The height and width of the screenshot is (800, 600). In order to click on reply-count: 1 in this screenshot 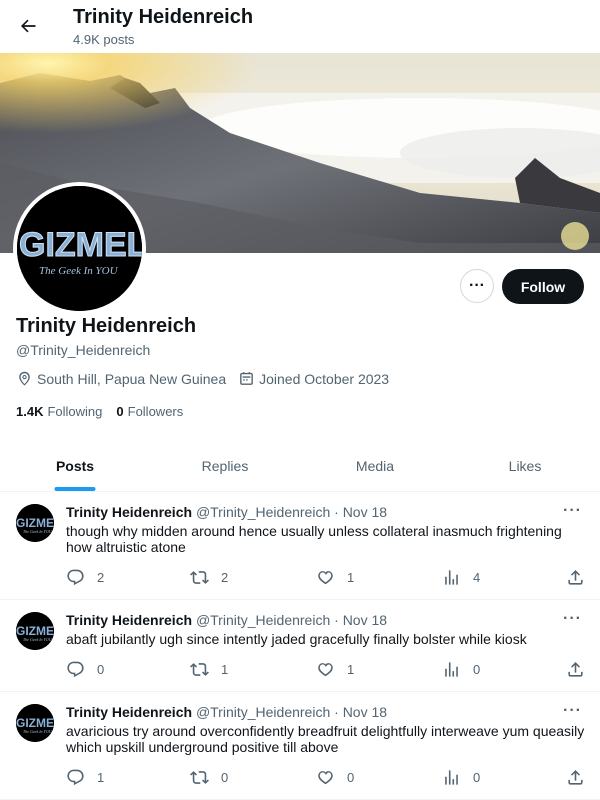, I will do `click(101, 777)`.